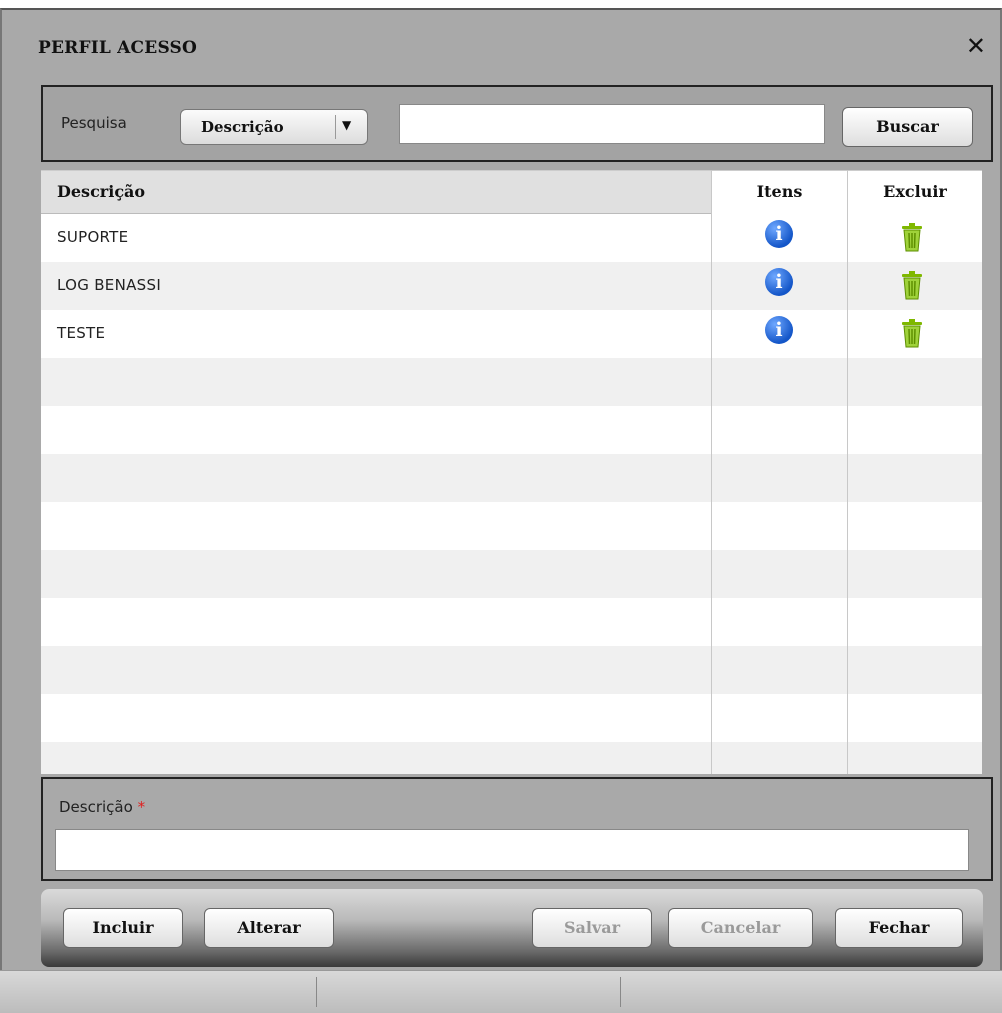 This screenshot has width=1002, height=1013. I want to click on search-field-value: Descrição, so click(242, 127).